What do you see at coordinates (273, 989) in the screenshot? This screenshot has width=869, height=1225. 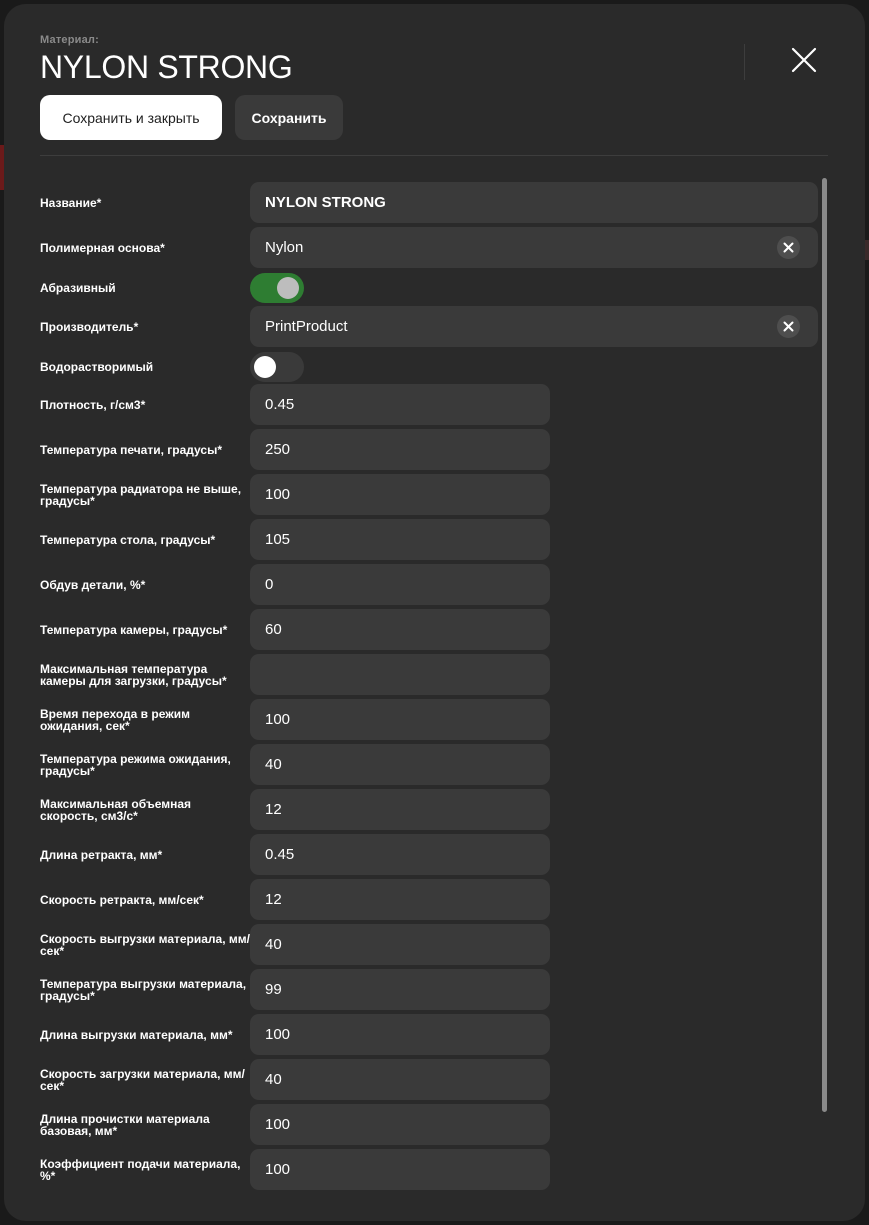 I see `field-value: 99` at bounding box center [273, 989].